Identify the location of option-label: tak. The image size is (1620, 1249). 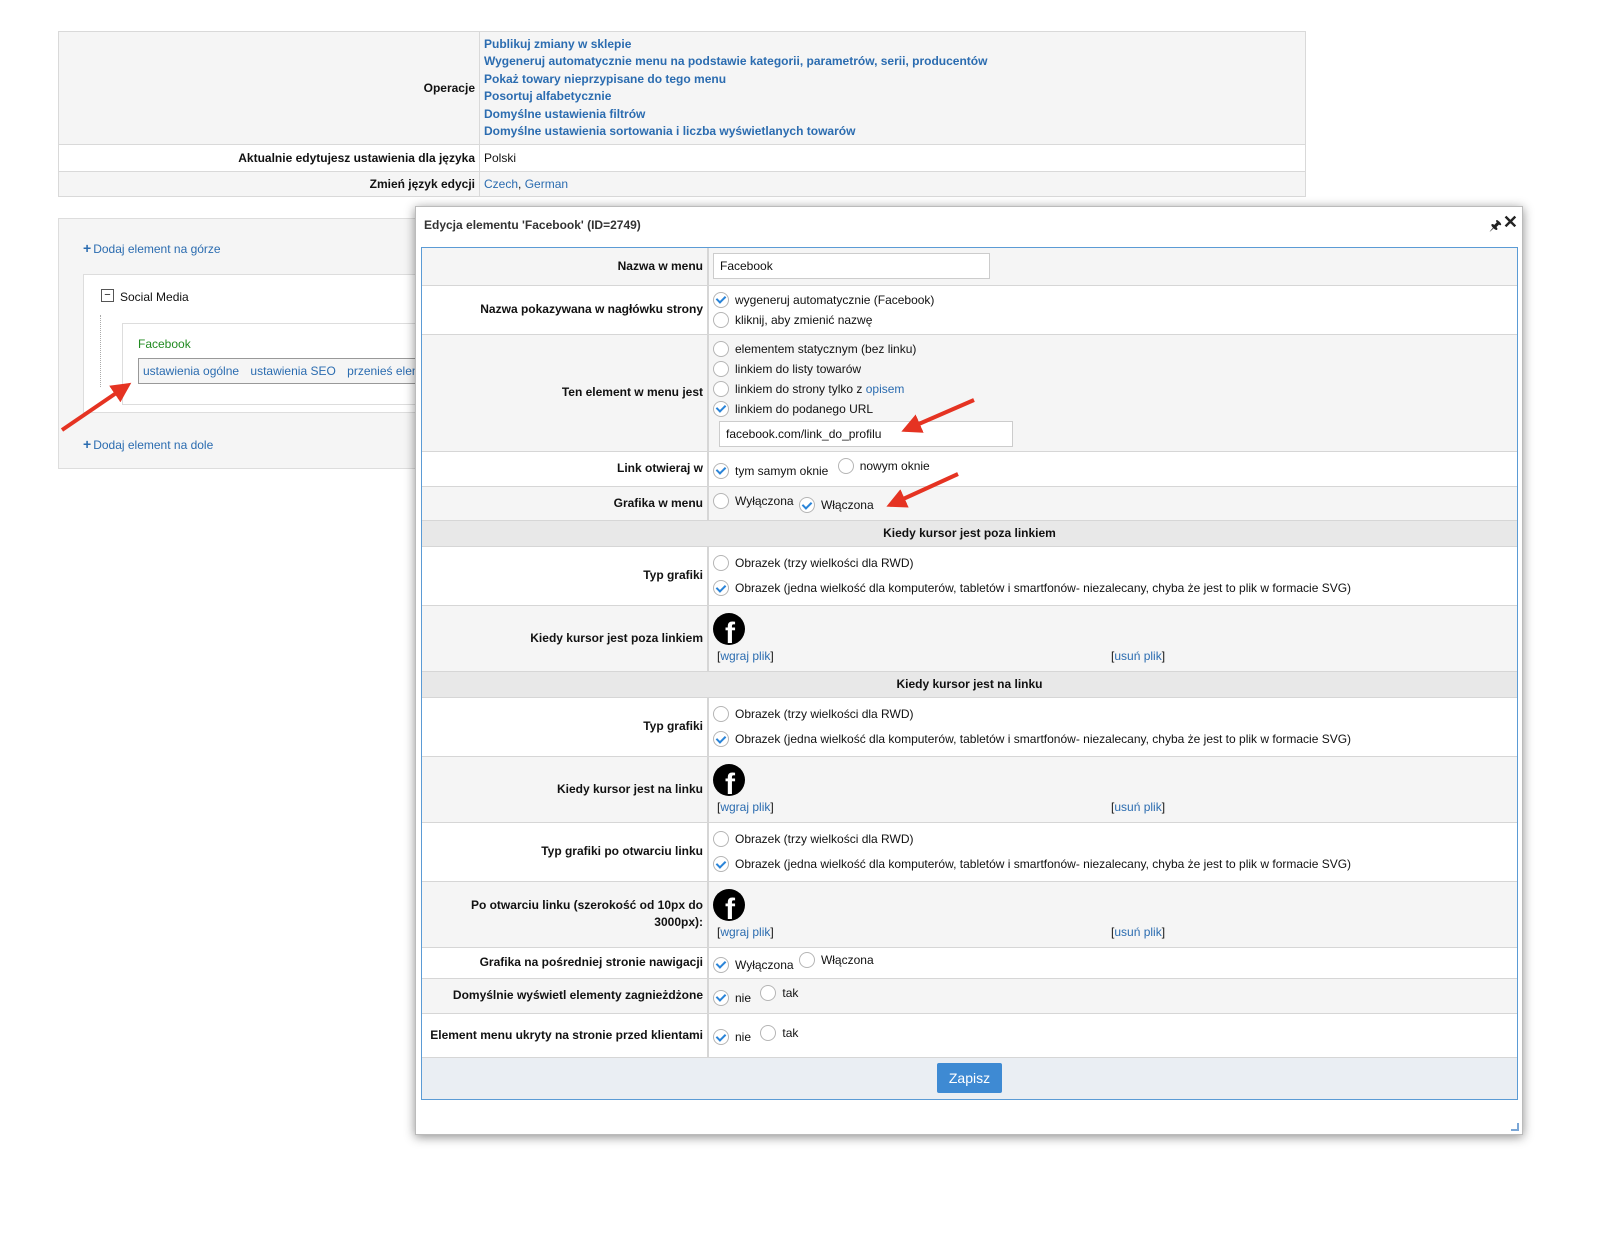
(790, 993).